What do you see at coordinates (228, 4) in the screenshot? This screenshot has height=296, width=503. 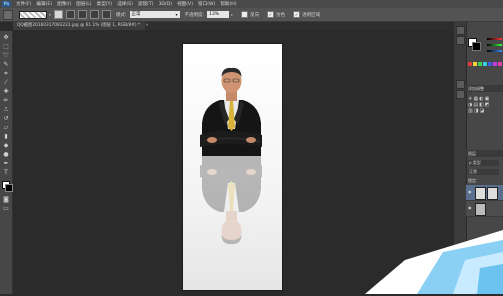 I see `menu-help: 帮助(H)` at bounding box center [228, 4].